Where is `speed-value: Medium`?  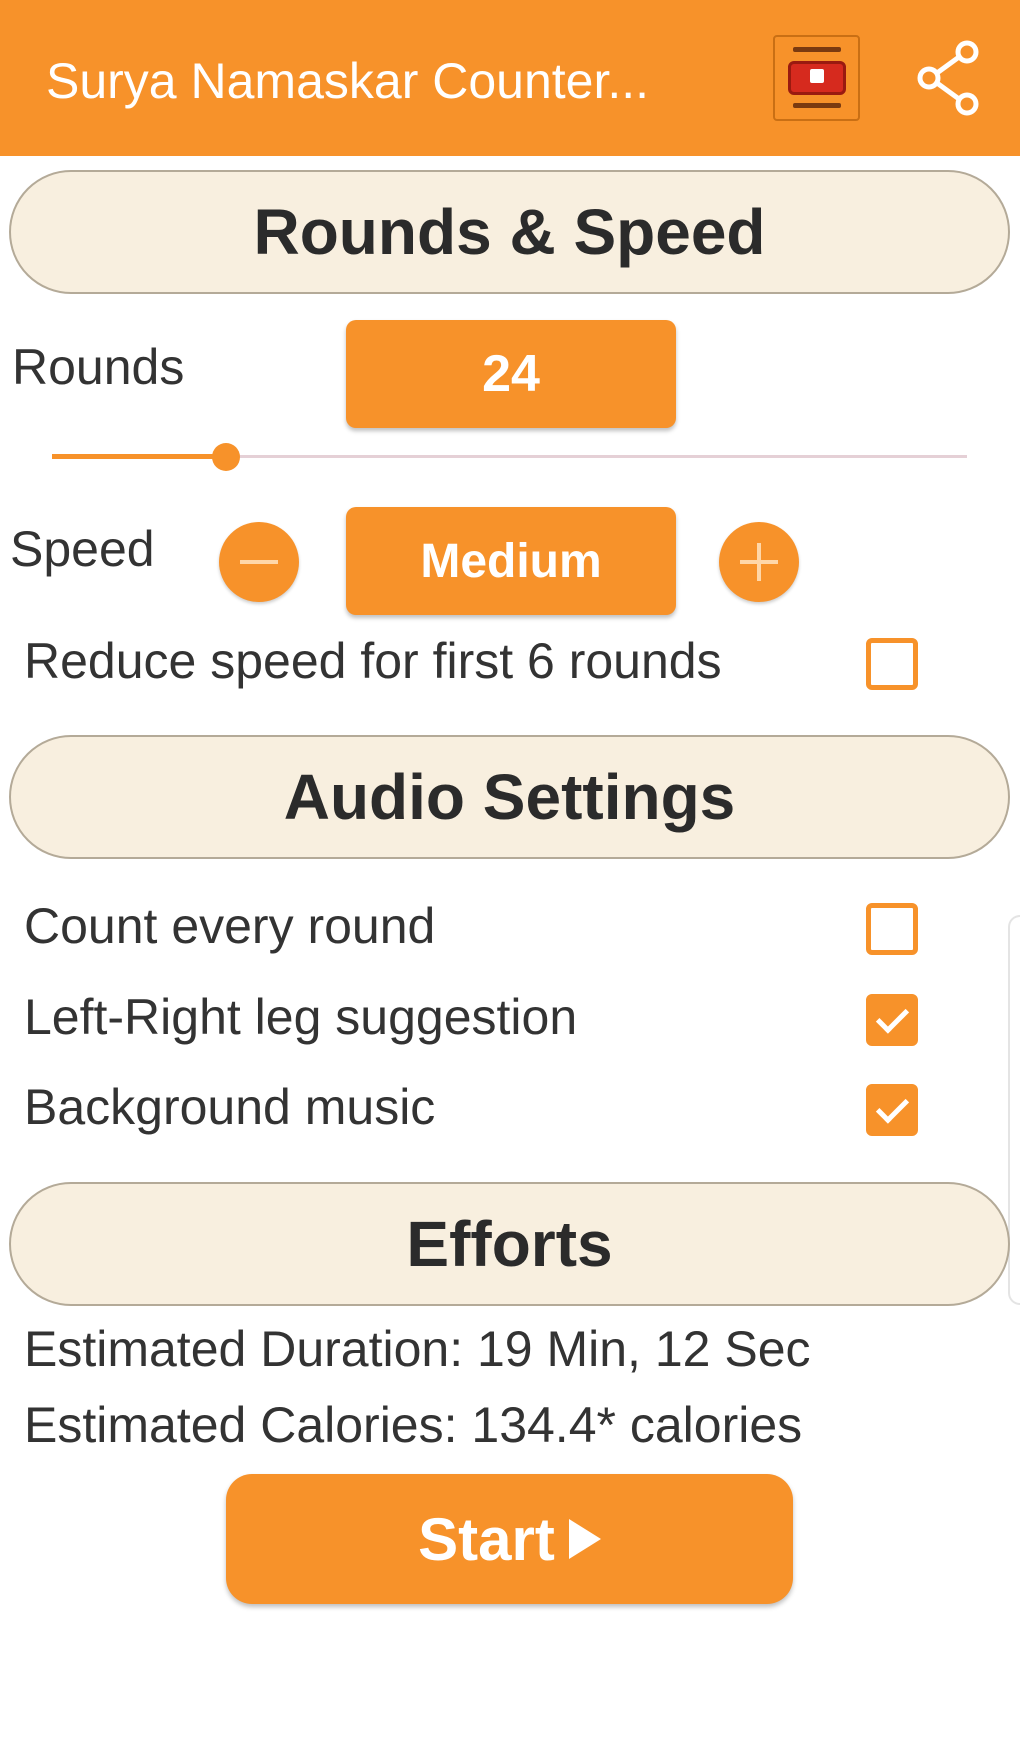
speed-value: Medium is located at coordinates (511, 561).